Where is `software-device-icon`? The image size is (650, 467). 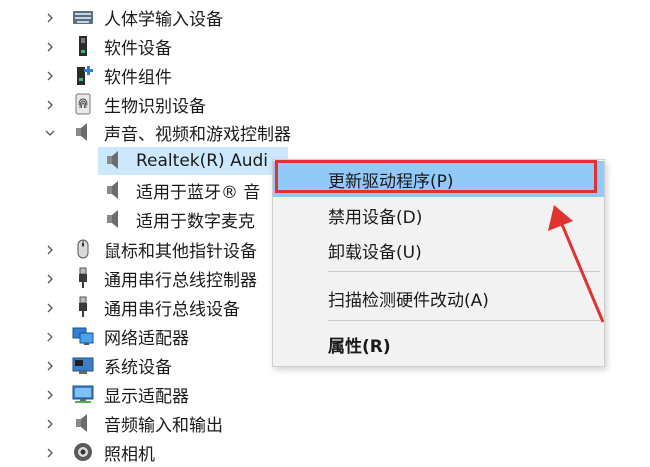
software-device-icon is located at coordinates (83, 46).